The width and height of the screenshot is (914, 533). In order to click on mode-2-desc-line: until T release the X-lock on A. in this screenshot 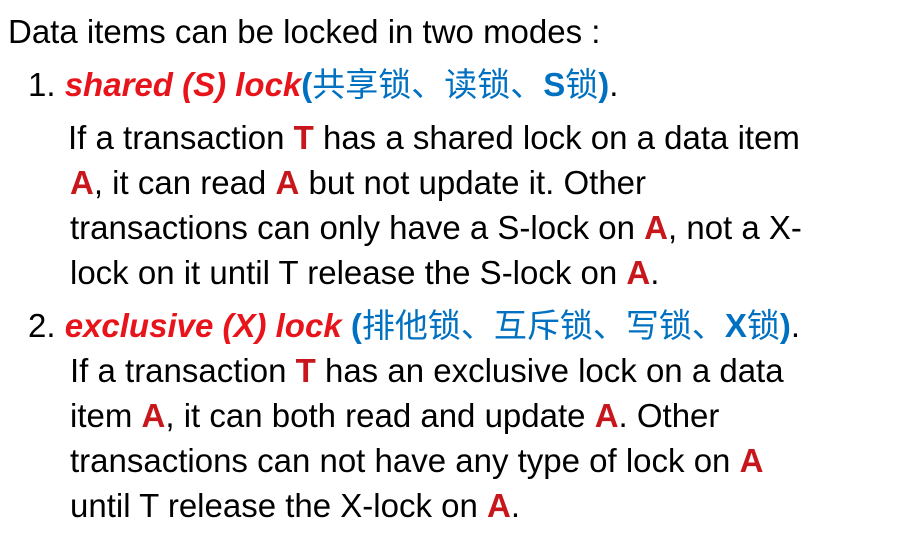, I will do `click(295, 505)`.